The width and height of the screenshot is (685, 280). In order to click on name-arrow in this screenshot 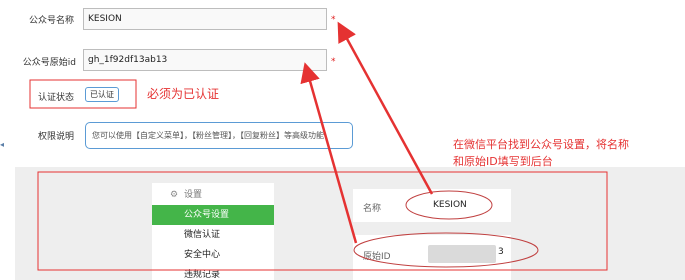, I will do `click(385, 108)`.